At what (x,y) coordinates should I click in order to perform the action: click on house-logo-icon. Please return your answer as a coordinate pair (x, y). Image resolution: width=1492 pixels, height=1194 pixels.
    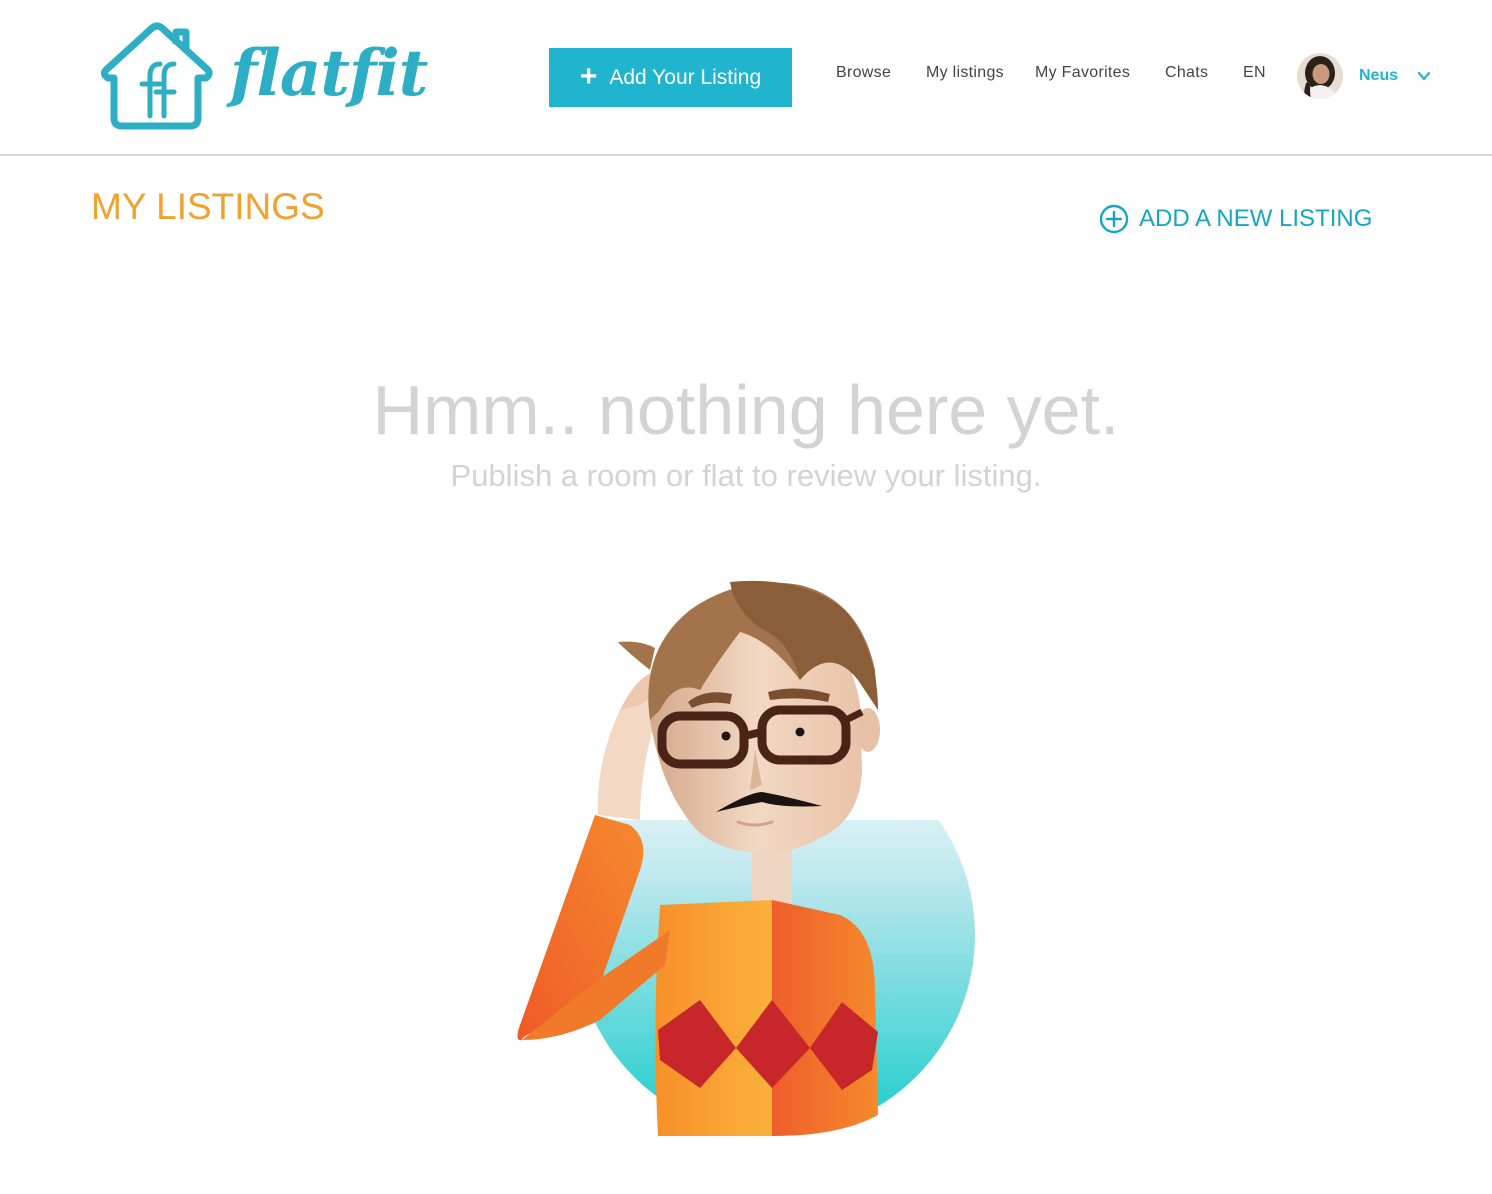
    Looking at the image, I should click on (156, 76).